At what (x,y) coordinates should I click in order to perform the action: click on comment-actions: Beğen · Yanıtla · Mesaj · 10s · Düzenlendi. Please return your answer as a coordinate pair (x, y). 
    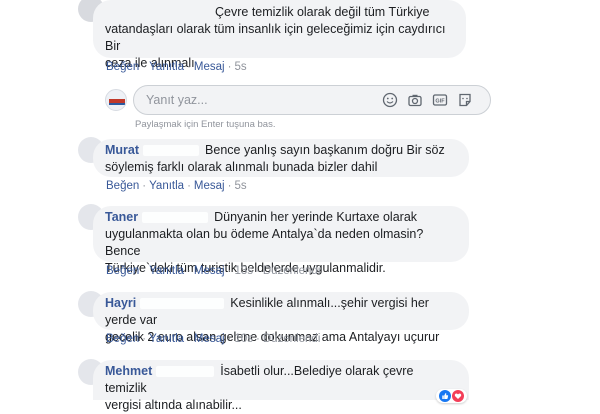
    Looking at the image, I should click on (213, 339).